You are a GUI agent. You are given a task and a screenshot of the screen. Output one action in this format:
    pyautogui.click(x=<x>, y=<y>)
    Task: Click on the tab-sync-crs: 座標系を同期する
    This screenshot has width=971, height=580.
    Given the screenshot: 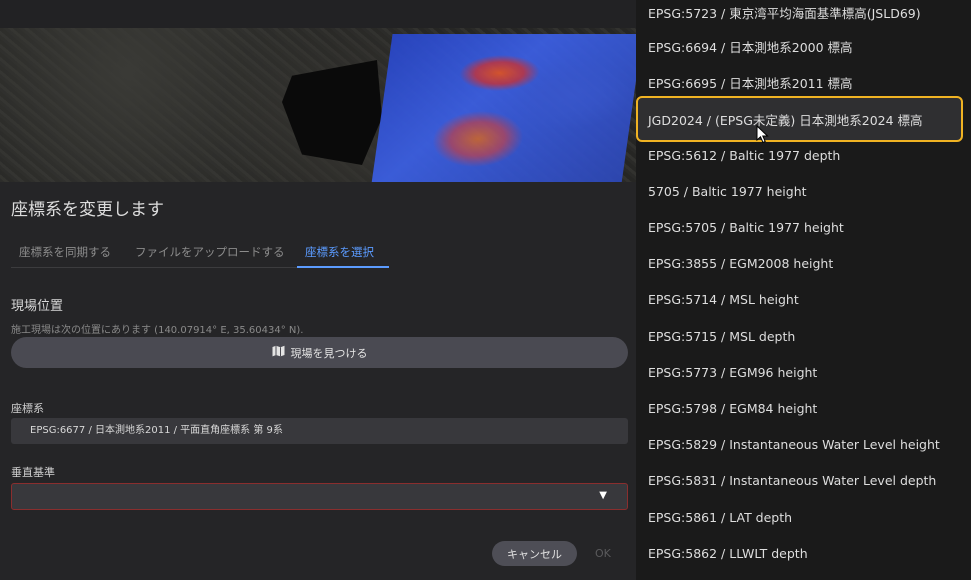 What is the action you would take?
    pyautogui.click(x=75, y=254)
    